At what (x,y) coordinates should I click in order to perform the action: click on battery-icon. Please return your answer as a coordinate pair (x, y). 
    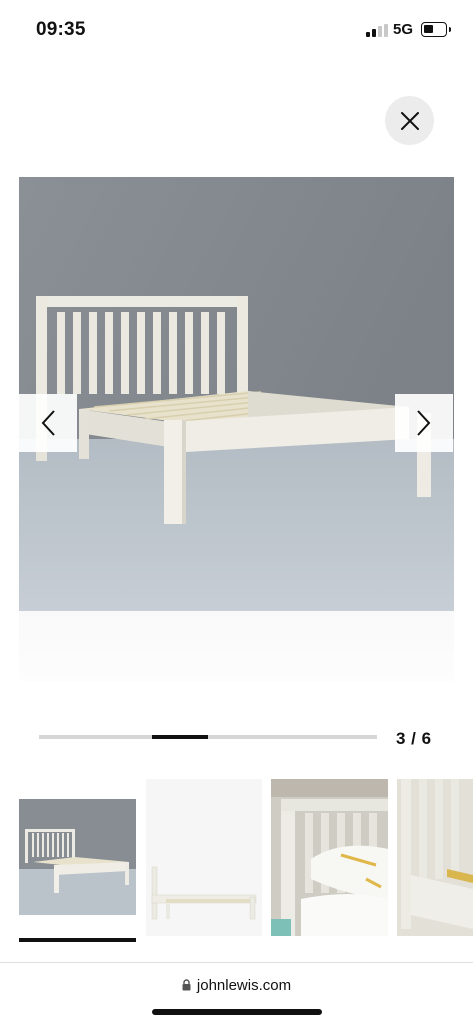
    Looking at the image, I should click on (436, 29).